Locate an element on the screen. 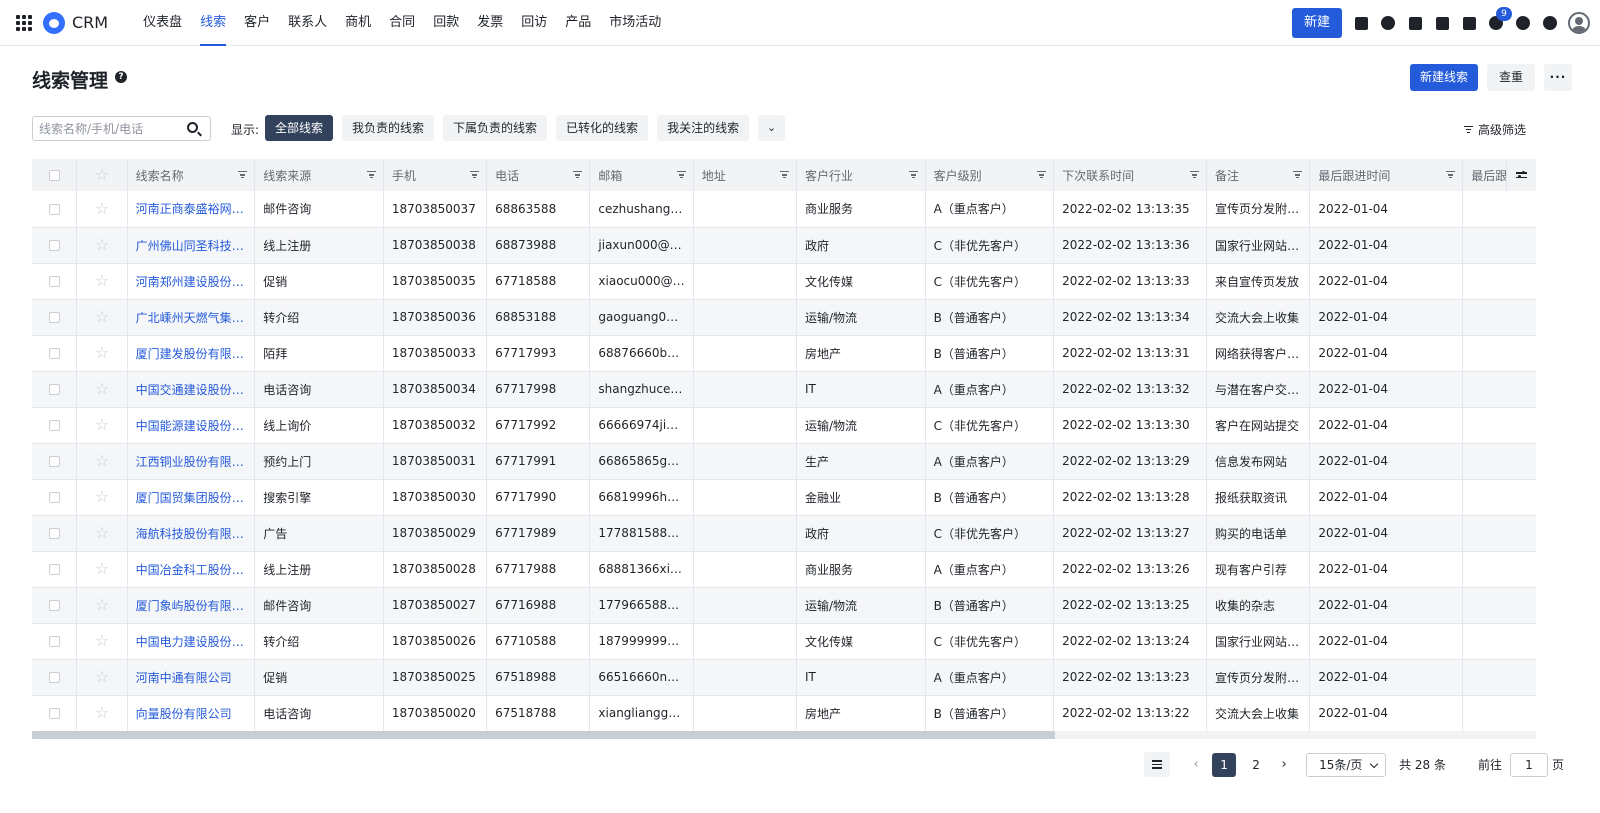 The width and height of the screenshot is (1600, 813). lead-name-link: 厦门国贸集团股份有限公司 is located at coordinates (191, 497).